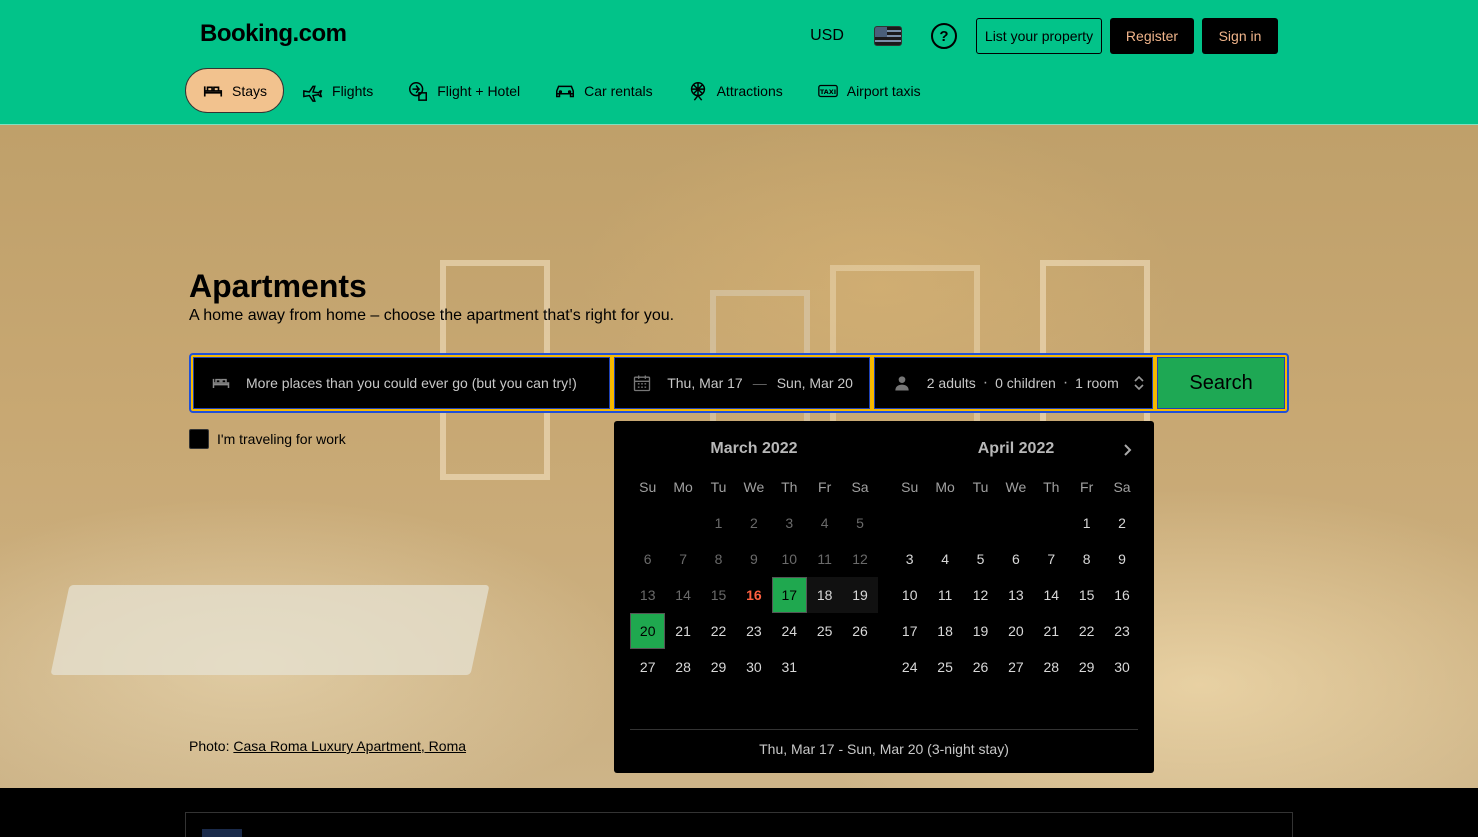  What do you see at coordinates (565, 91) in the screenshot?
I see `car-icon` at bounding box center [565, 91].